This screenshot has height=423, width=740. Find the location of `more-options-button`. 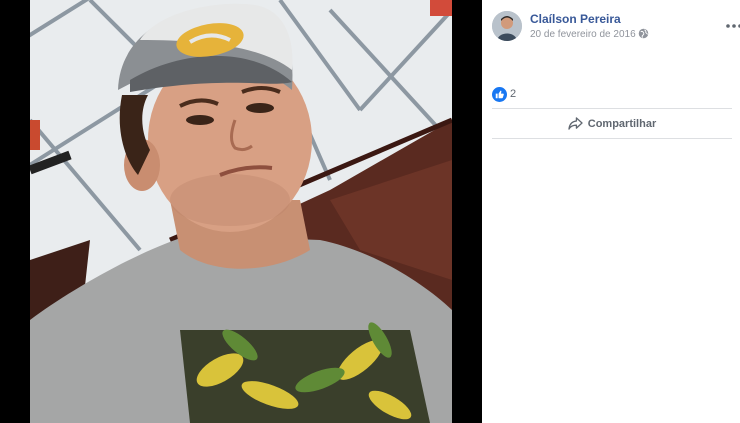

more-options-button is located at coordinates (732, 26).